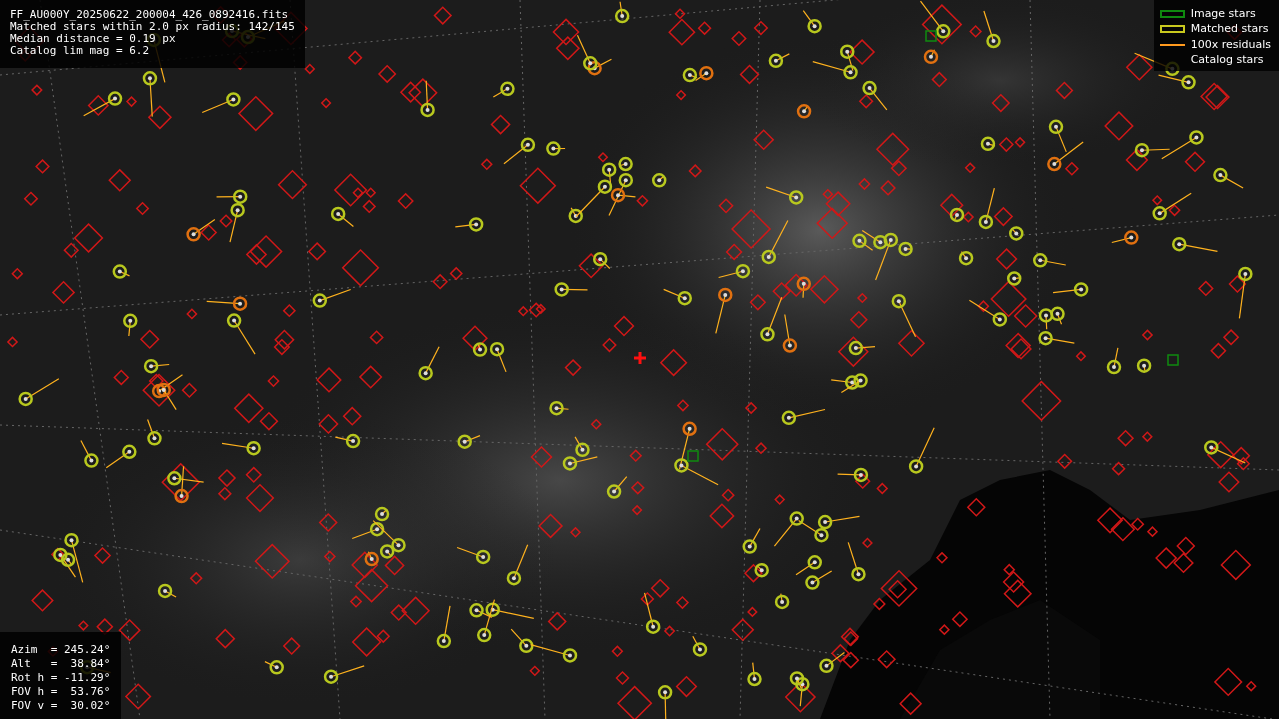 Image resolution: width=1279 pixels, height=719 pixels. I want to click on legend-label: Image stars, so click(1223, 13).